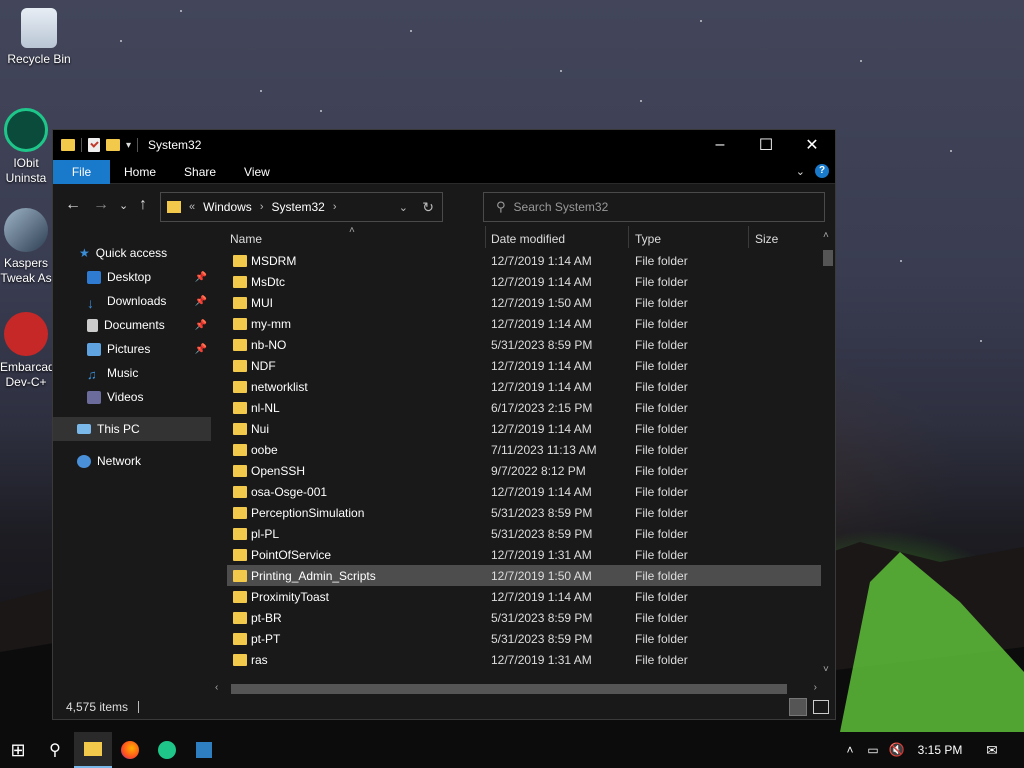 This screenshot has height=768, width=1024. What do you see at coordinates (143, 205) in the screenshot?
I see `up-arrow-icon: ↑` at bounding box center [143, 205].